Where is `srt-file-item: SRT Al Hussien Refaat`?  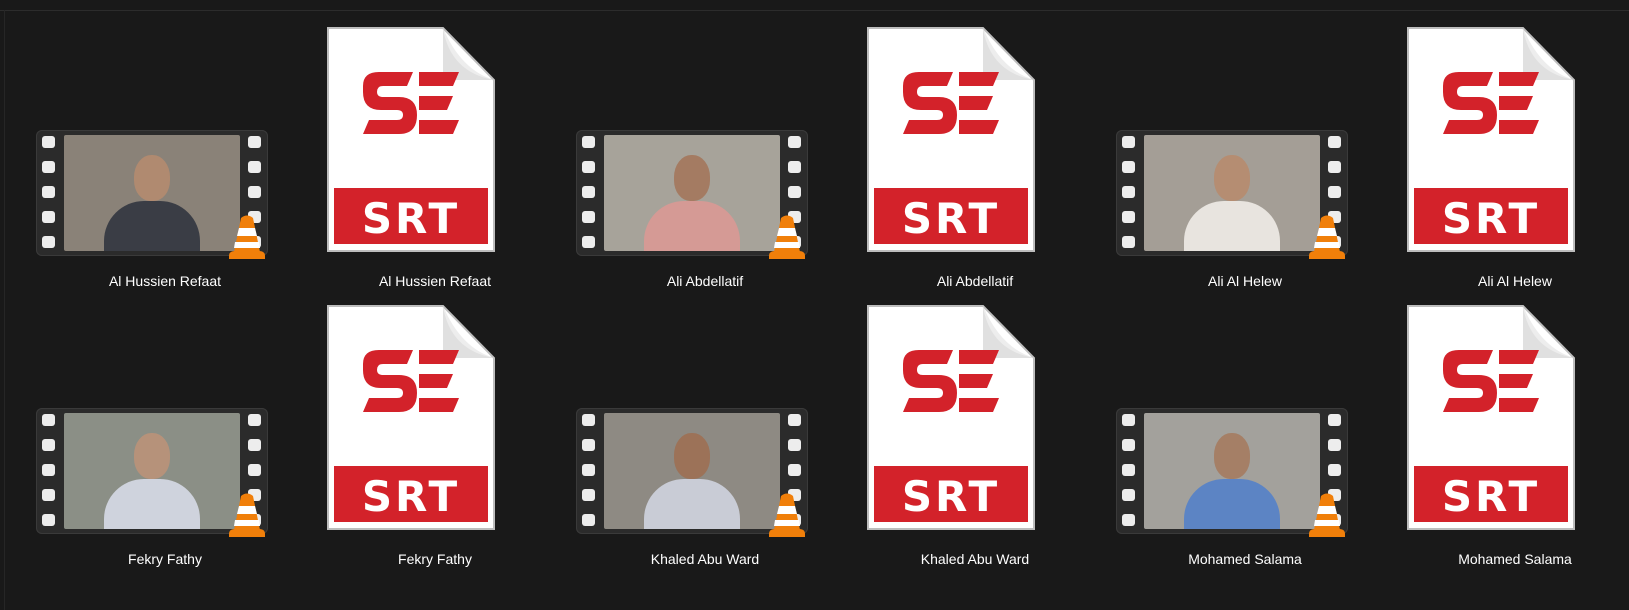
srt-file-item: SRT Al Hussien Refaat is located at coordinates (435, 161).